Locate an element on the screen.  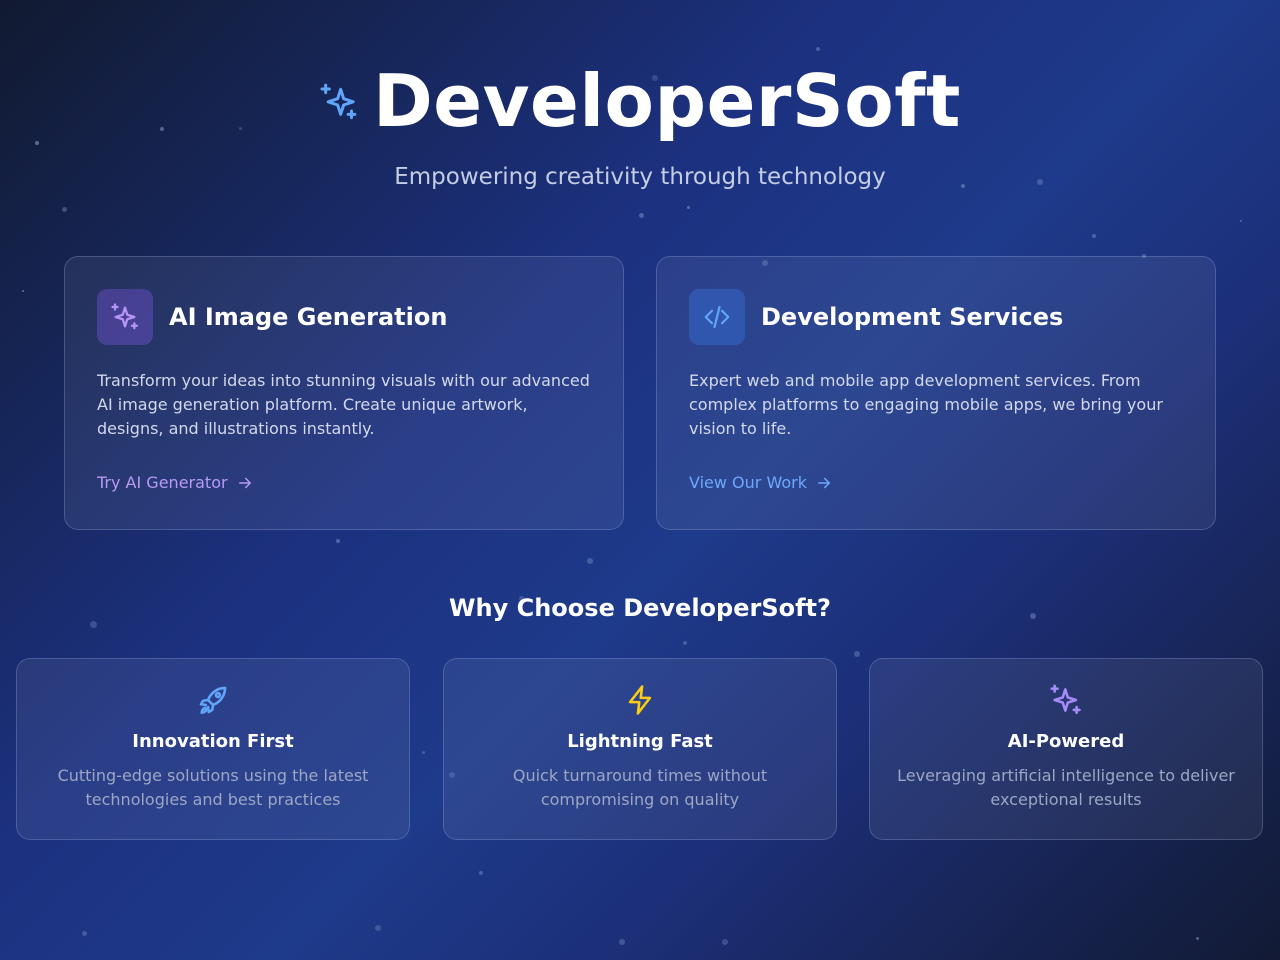
view-our-work-link: View Our Work is located at coordinates (761, 482).